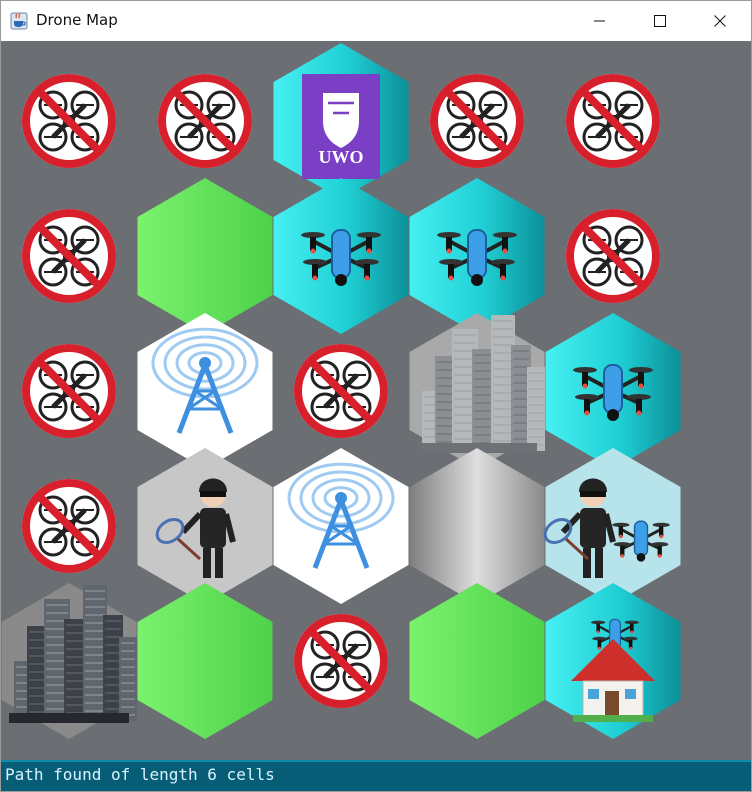 Image resolution: width=752 pixels, height=792 pixels. Describe the element at coordinates (341, 157) in the screenshot. I see `uwo-label: UWO` at that location.